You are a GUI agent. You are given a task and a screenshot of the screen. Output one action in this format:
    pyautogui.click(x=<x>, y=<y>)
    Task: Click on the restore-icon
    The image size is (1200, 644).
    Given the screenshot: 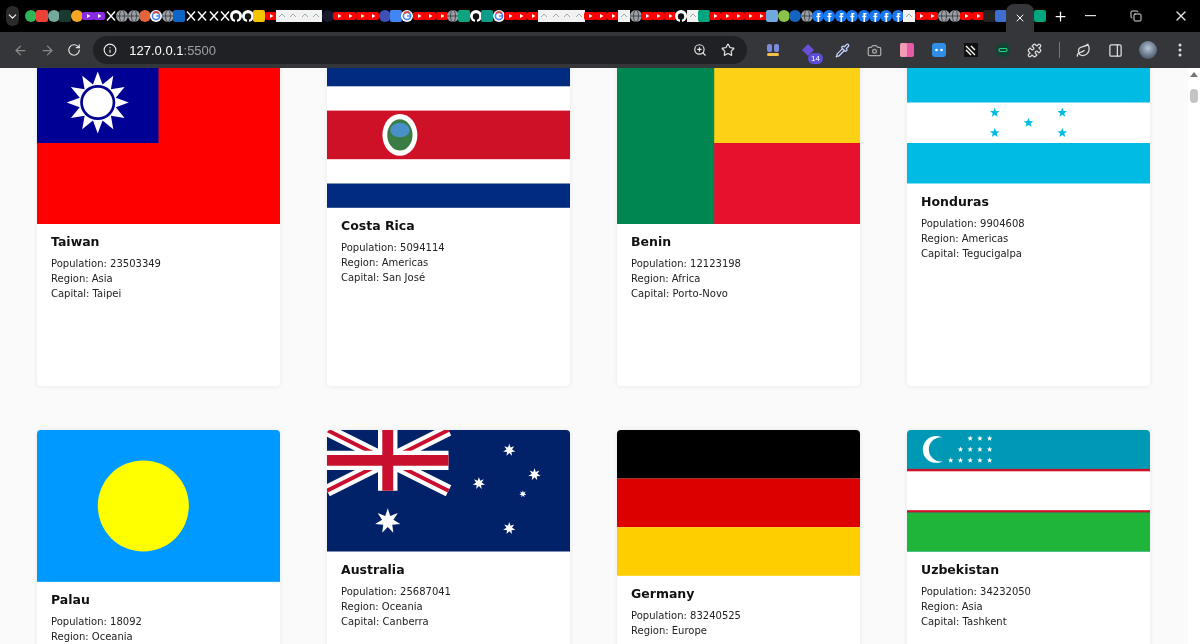 What is the action you would take?
    pyautogui.click(x=1135, y=16)
    